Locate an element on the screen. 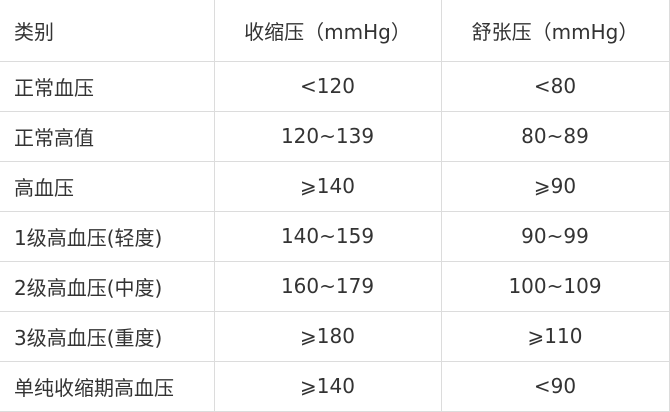  systolic-cell: 160~179 is located at coordinates (327, 286).